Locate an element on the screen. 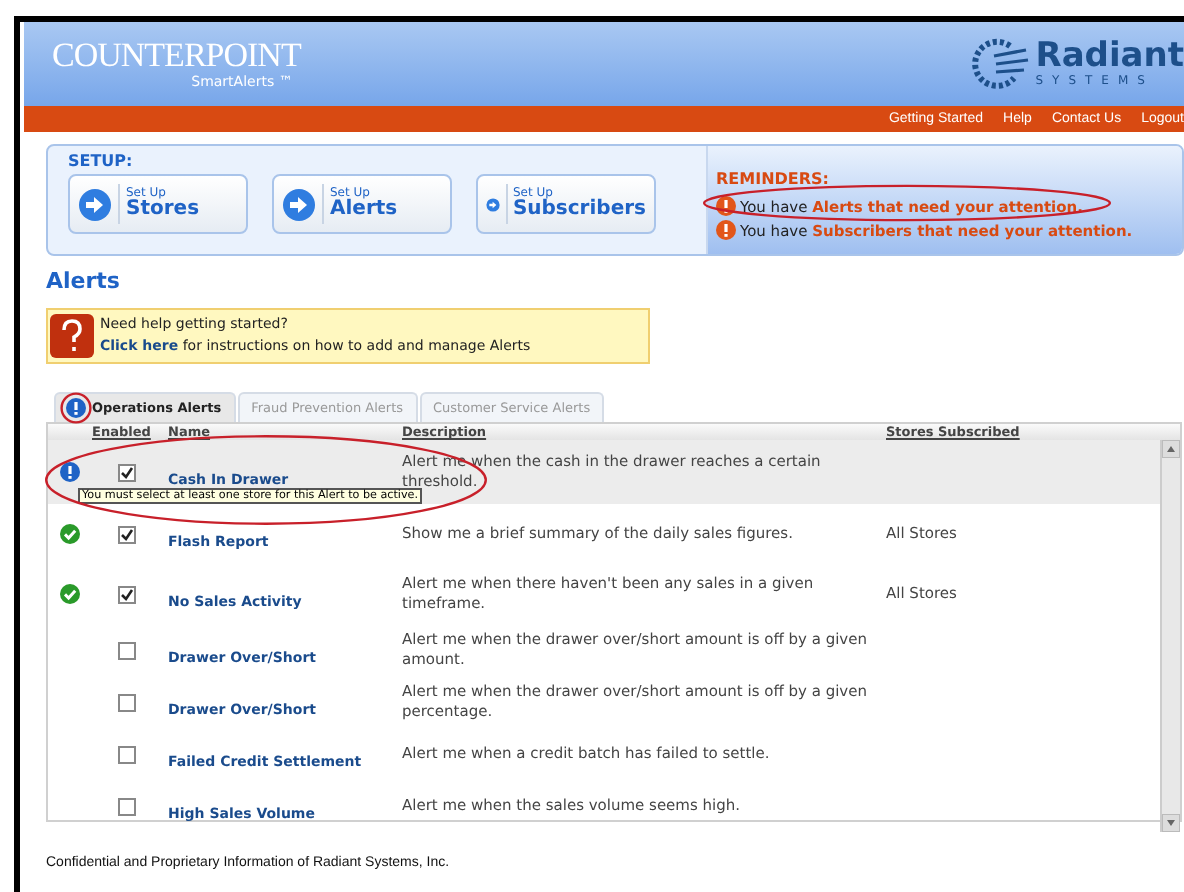 The height and width of the screenshot is (892, 1184). logo-title: COUNTERPOINT is located at coordinates (176, 56).